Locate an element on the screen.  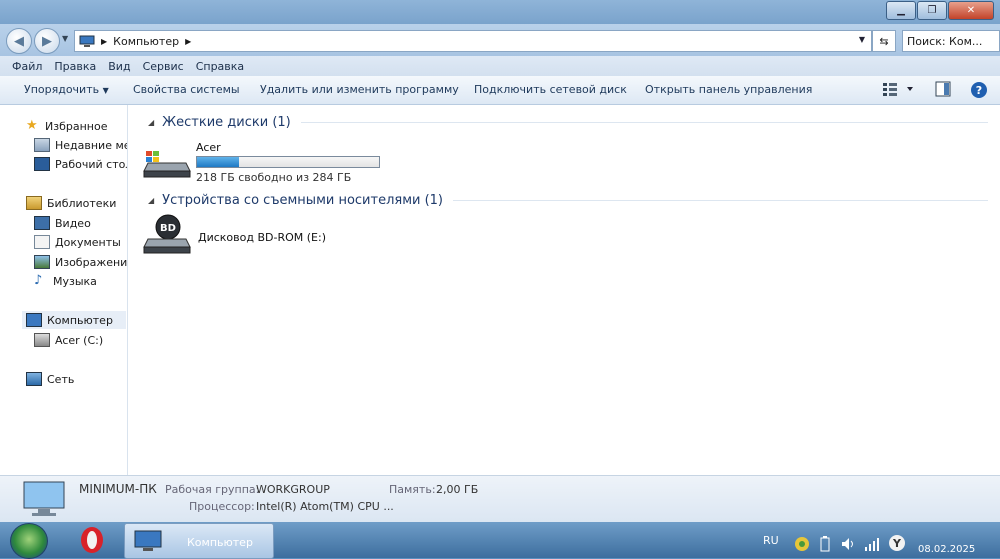
back-arrow-icon: ◀ is located at coordinates (19, 41).